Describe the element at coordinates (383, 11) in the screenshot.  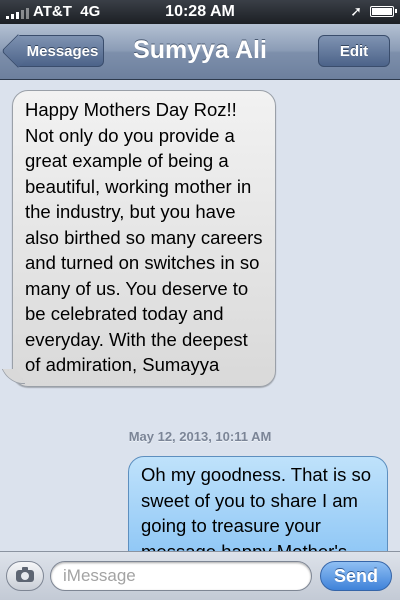
I see `battery-full-icon` at that location.